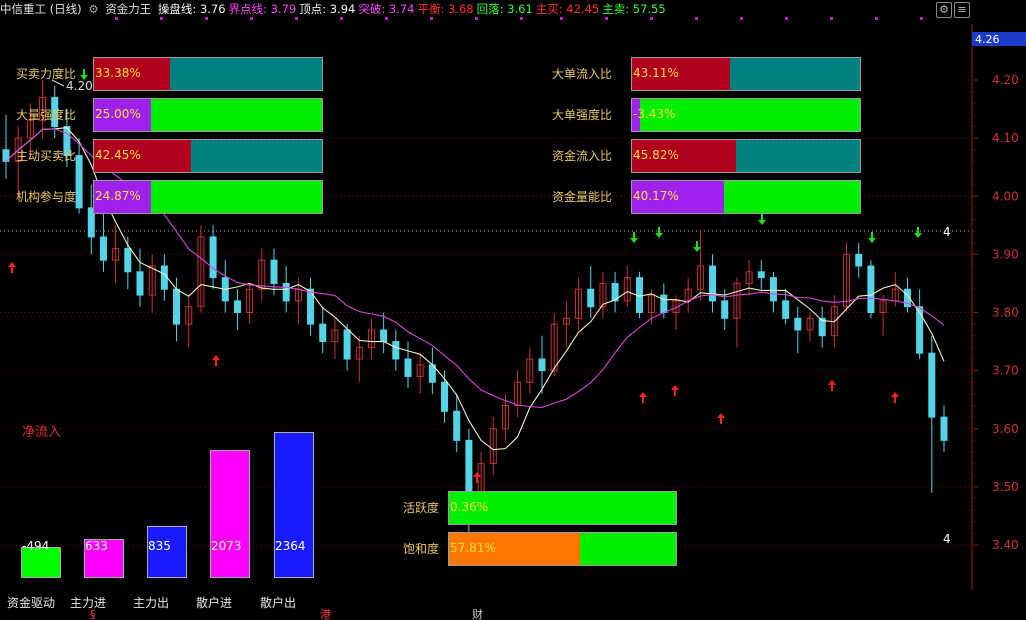 This screenshot has width=1026, height=620. Describe the element at coordinates (290, 546) in the screenshot. I see `flow-bar-value: 2364` at that location.